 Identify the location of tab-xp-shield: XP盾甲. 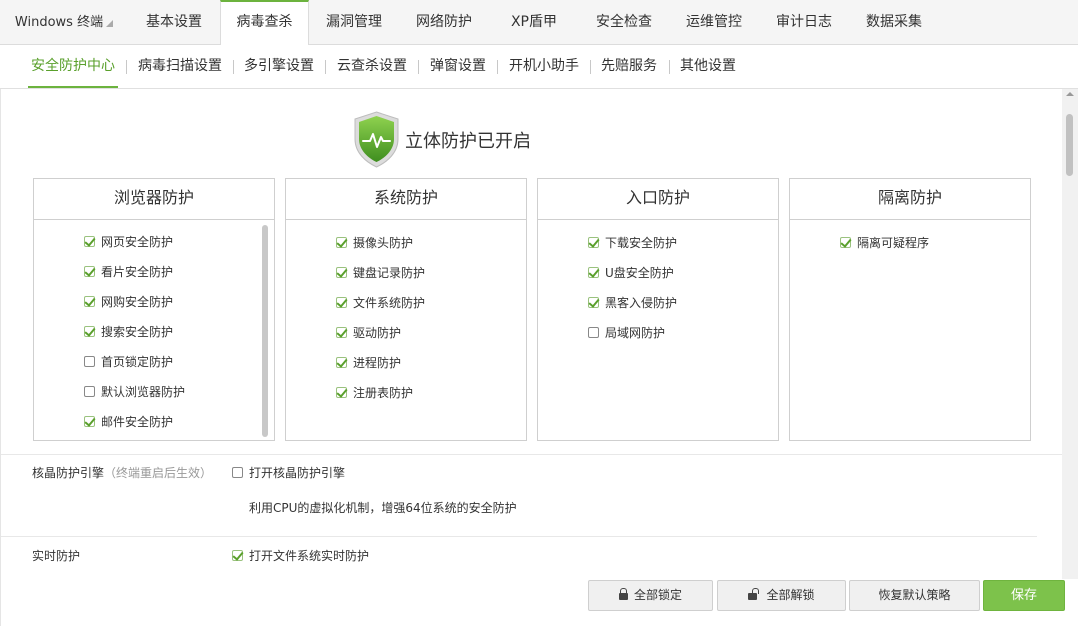
(534, 22).